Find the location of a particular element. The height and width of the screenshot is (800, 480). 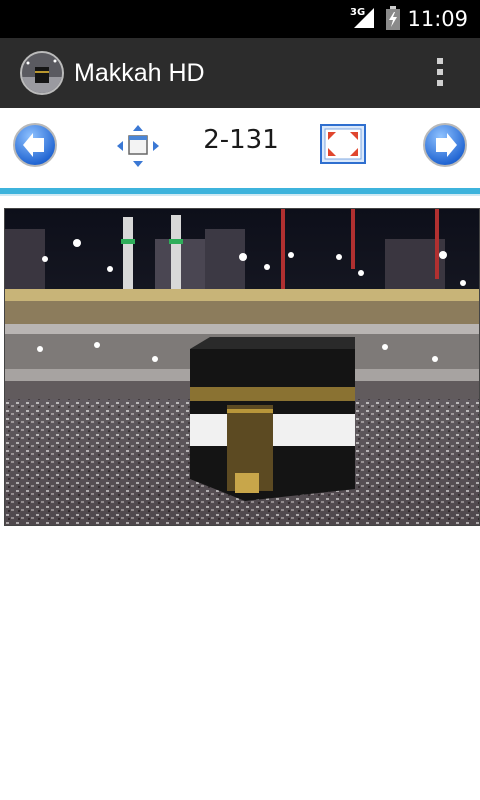

action-bar: Makkah HD is located at coordinates (240, 73).